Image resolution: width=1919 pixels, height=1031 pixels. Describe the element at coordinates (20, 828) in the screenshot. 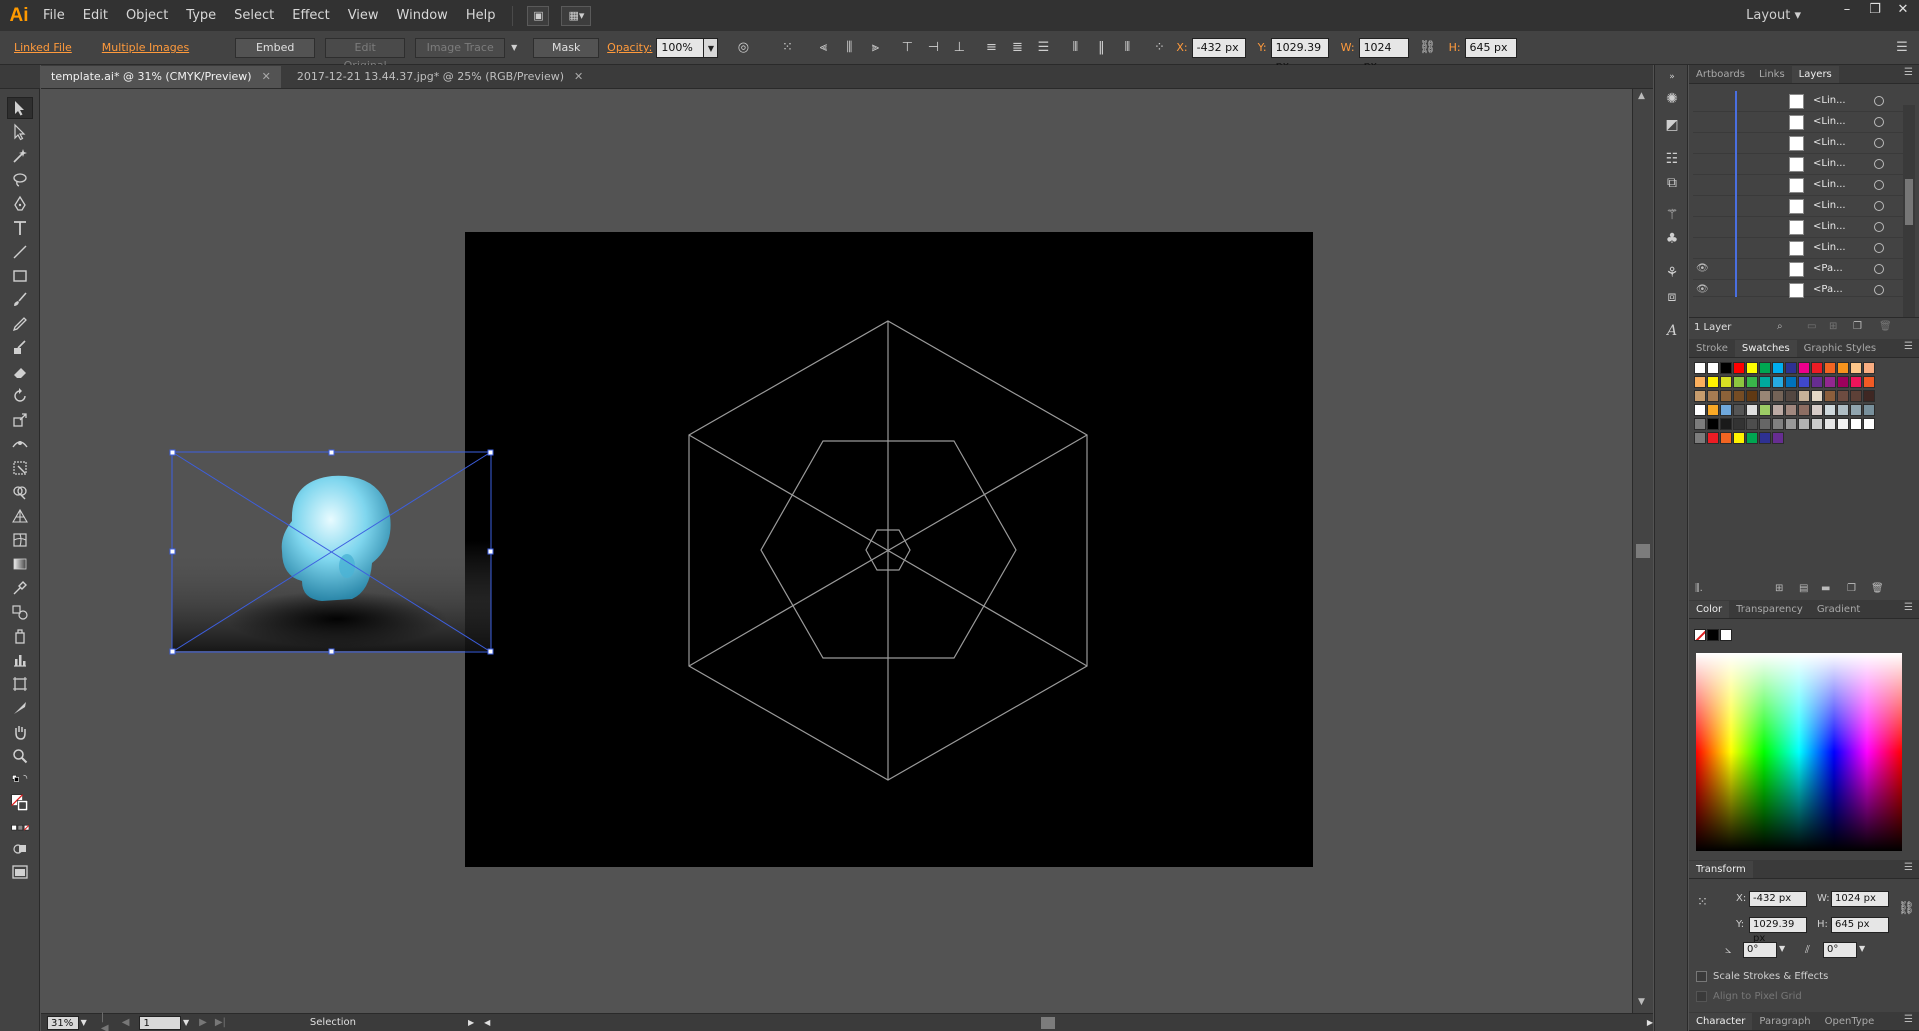

I see `color-none-gradient-icon` at that location.